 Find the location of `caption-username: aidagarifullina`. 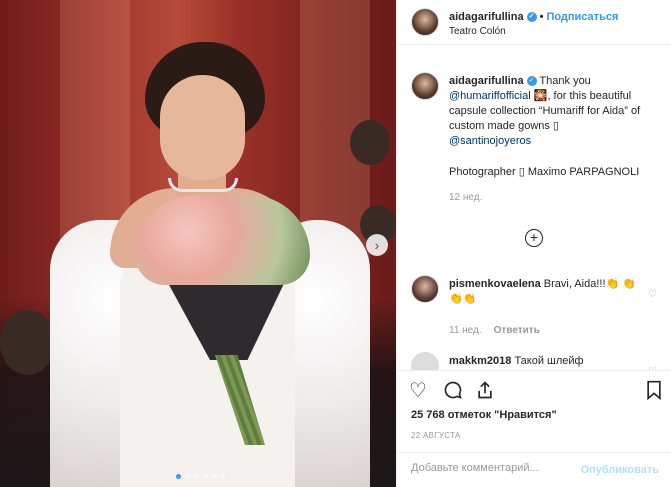

caption-username: aidagarifullina is located at coordinates (486, 81).